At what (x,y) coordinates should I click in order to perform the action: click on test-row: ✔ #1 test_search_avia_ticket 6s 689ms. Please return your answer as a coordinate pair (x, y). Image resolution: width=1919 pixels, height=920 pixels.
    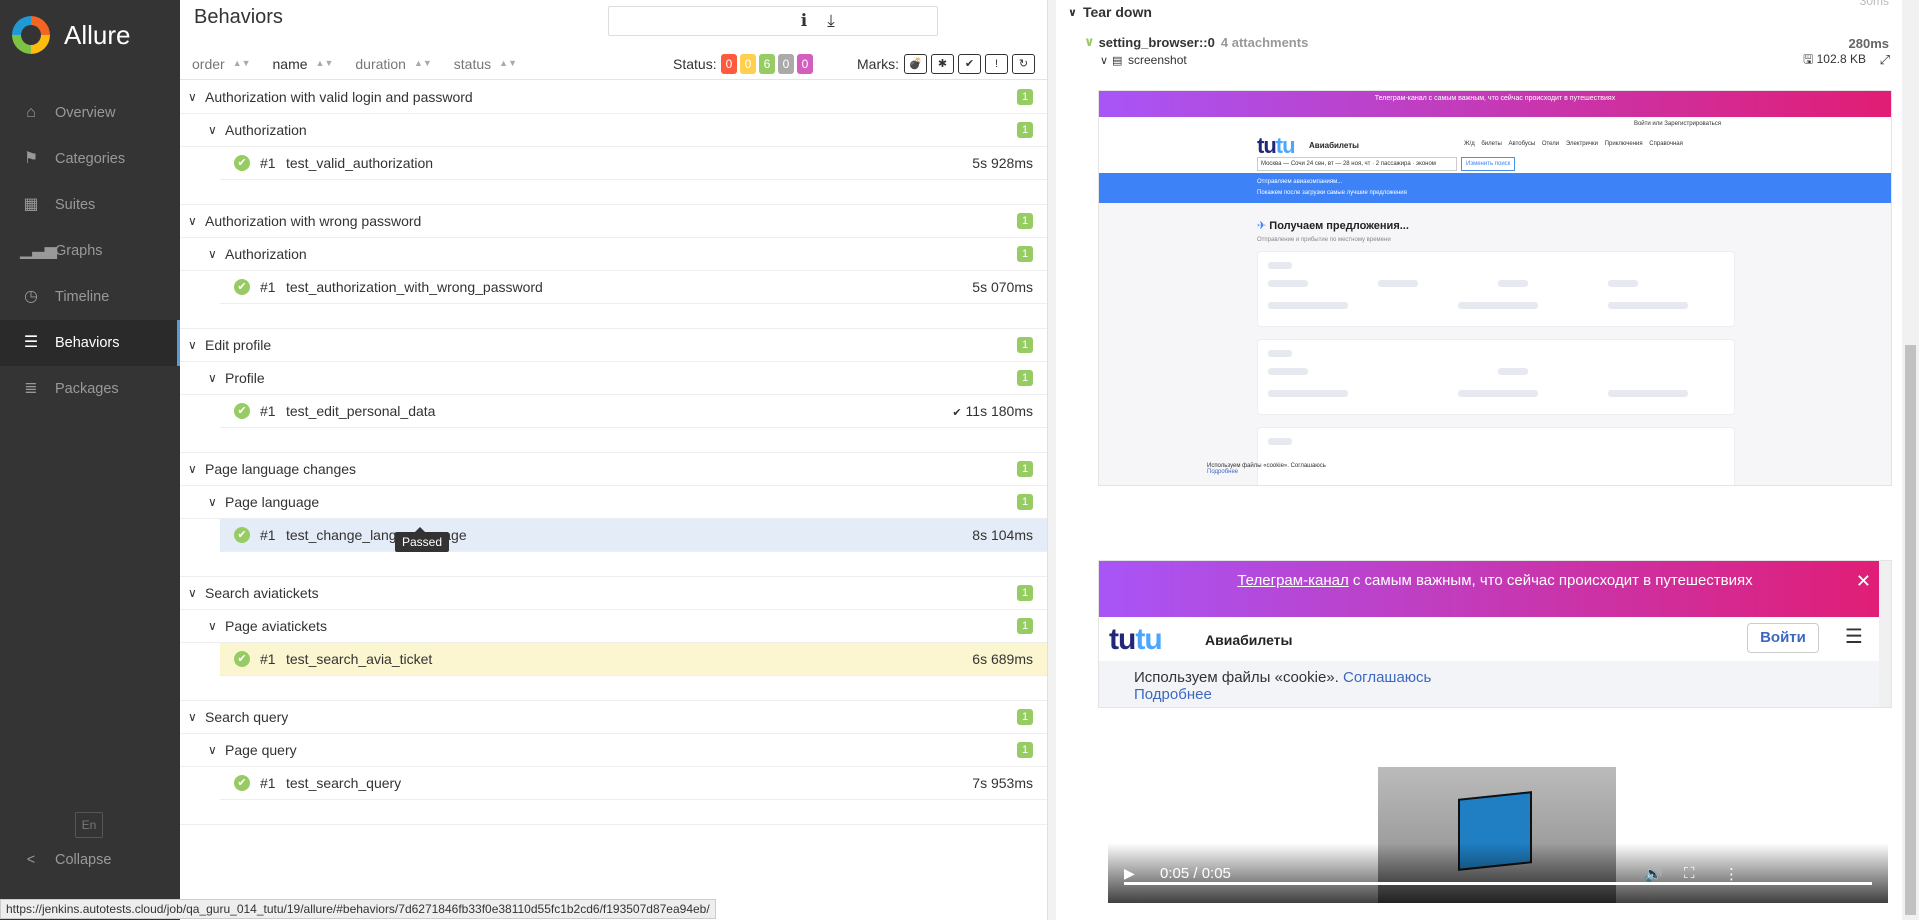
    Looking at the image, I should click on (633, 659).